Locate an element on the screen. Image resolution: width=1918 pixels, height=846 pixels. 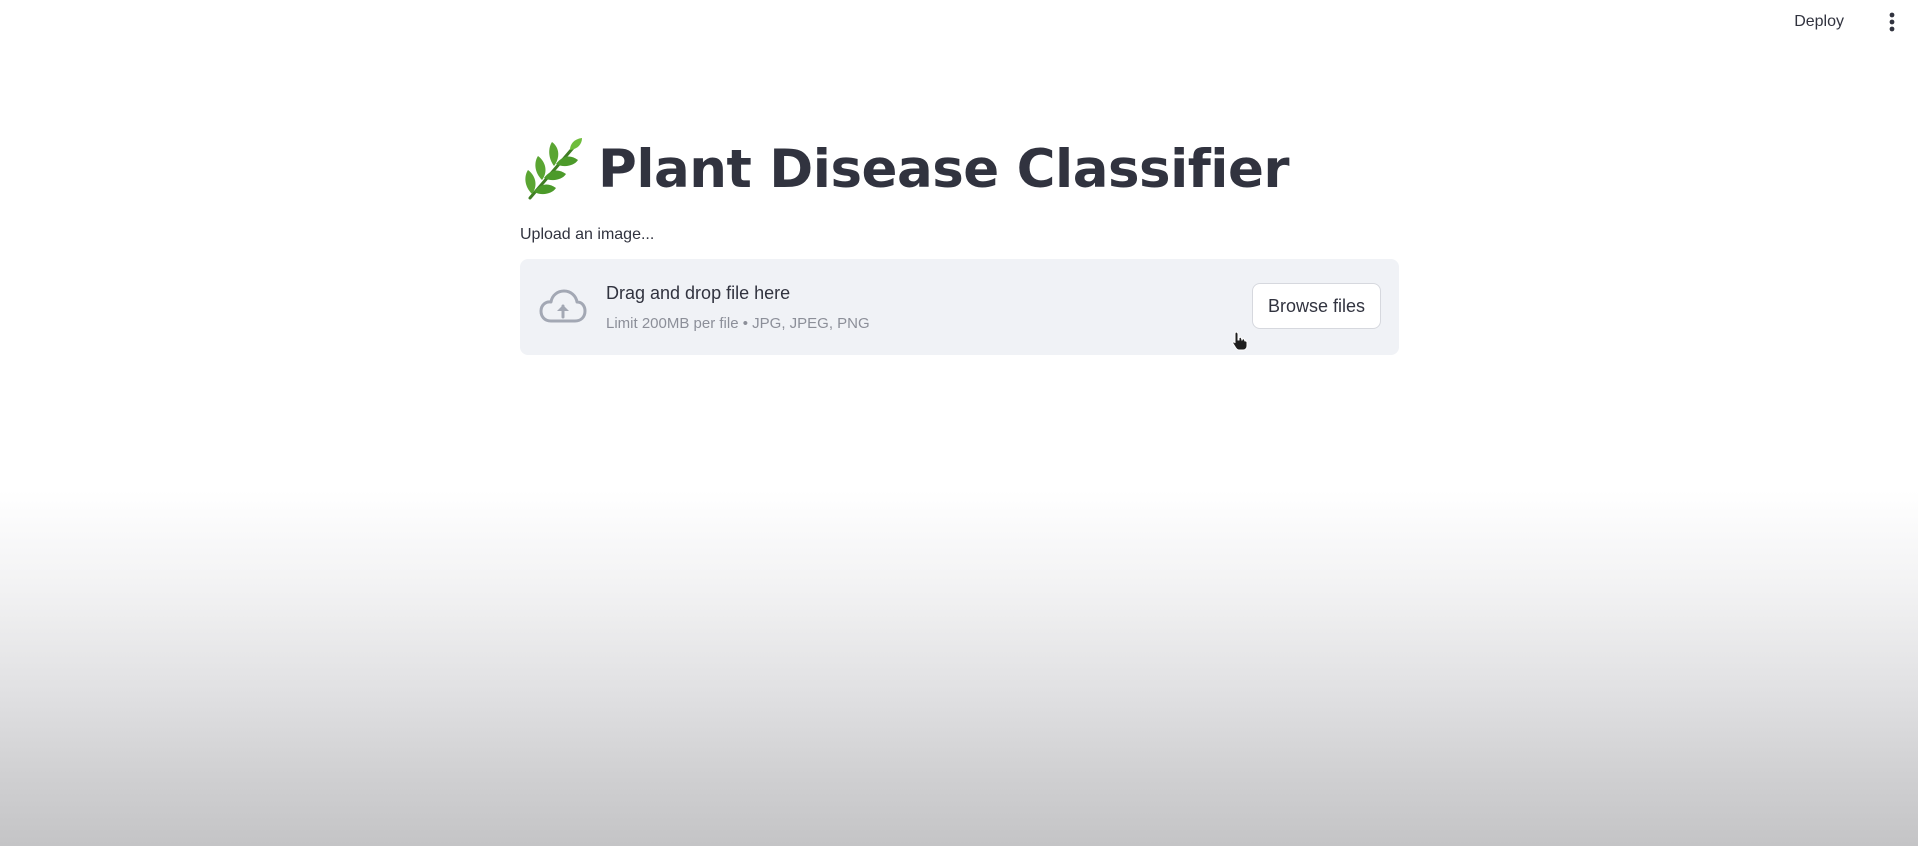
app-header: Deploy is located at coordinates (959, 22).